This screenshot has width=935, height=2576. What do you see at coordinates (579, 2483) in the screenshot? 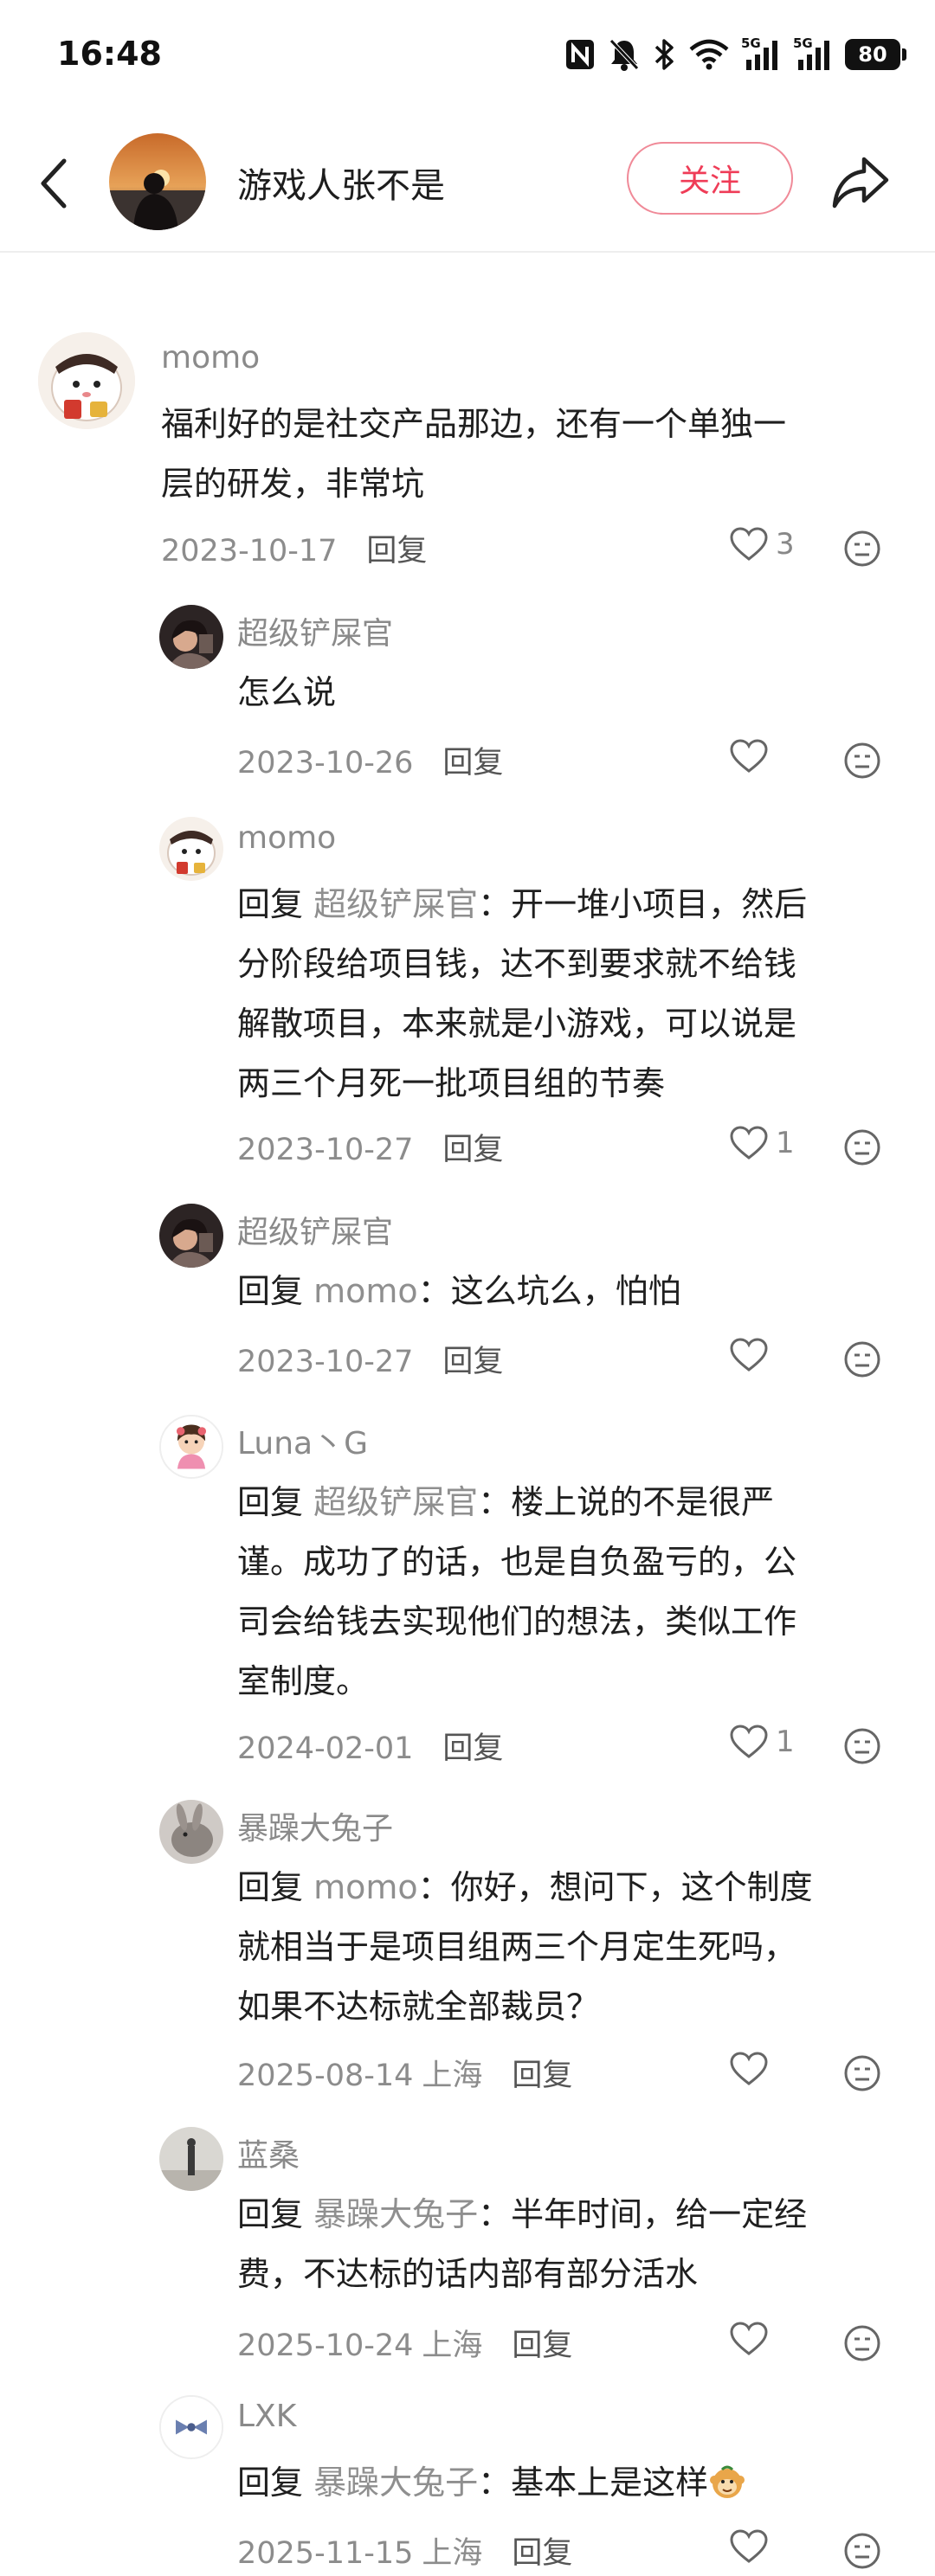
I see `comment-text: 回复 暴躁大兔子：基本上是这样` at bounding box center [579, 2483].